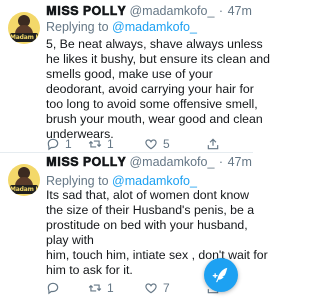 This screenshot has height=300, width=320. I want to click on reply-button, so click(55, 288).